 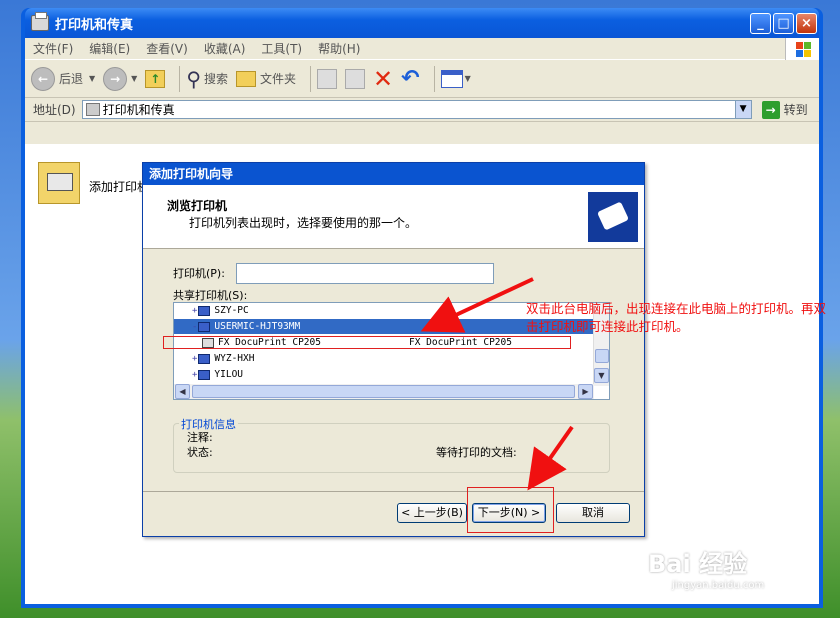 What do you see at coordinates (477, 305) in the screenshot?
I see `arrow-to-printer-row` at bounding box center [477, 305].